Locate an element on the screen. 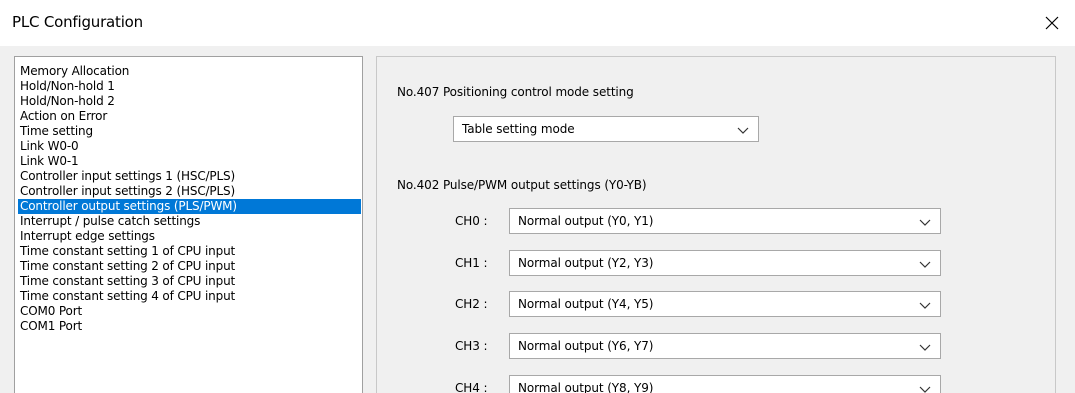 Image resolution: width=1075 pixels, height=393 pixels. ch2-output-dropdown: Normal output (Y4, Y5) is located at coordinates (725, 304).